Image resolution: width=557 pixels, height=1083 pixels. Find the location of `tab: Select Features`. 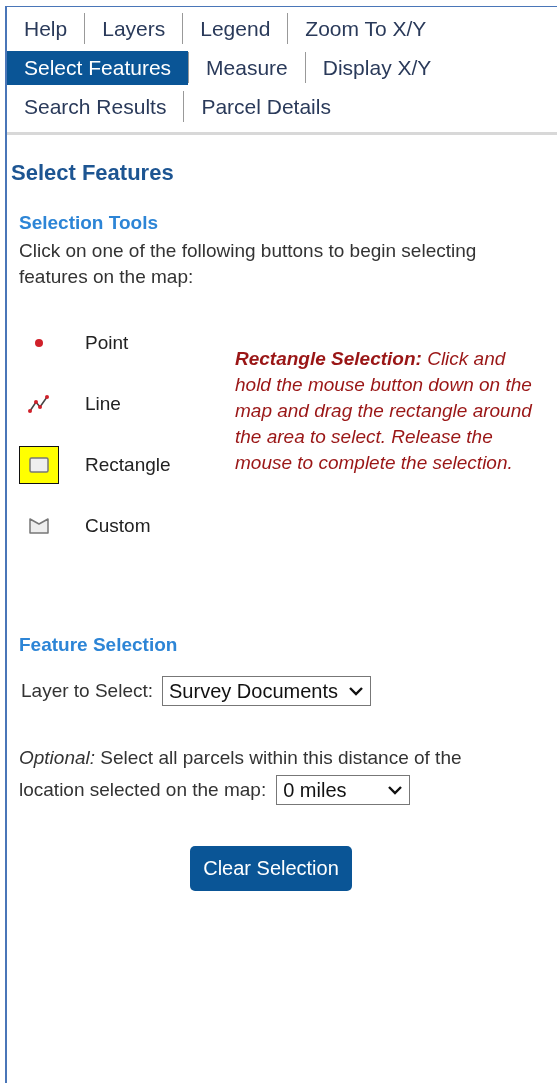

tab: Select Features is located at coordinates (98, 67).